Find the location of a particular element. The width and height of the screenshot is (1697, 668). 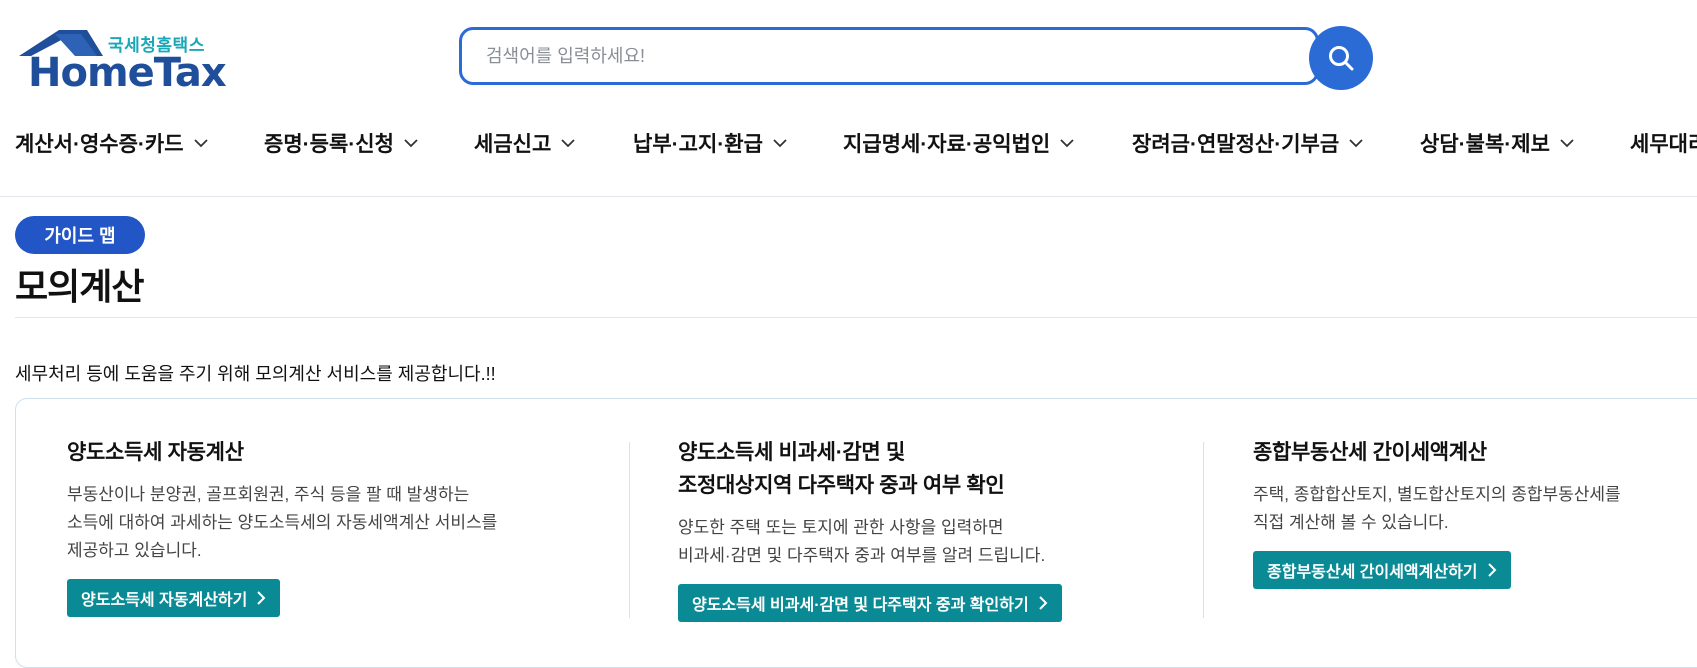

logo-wordmark: HomeTax is located at coordinates (127, 73).